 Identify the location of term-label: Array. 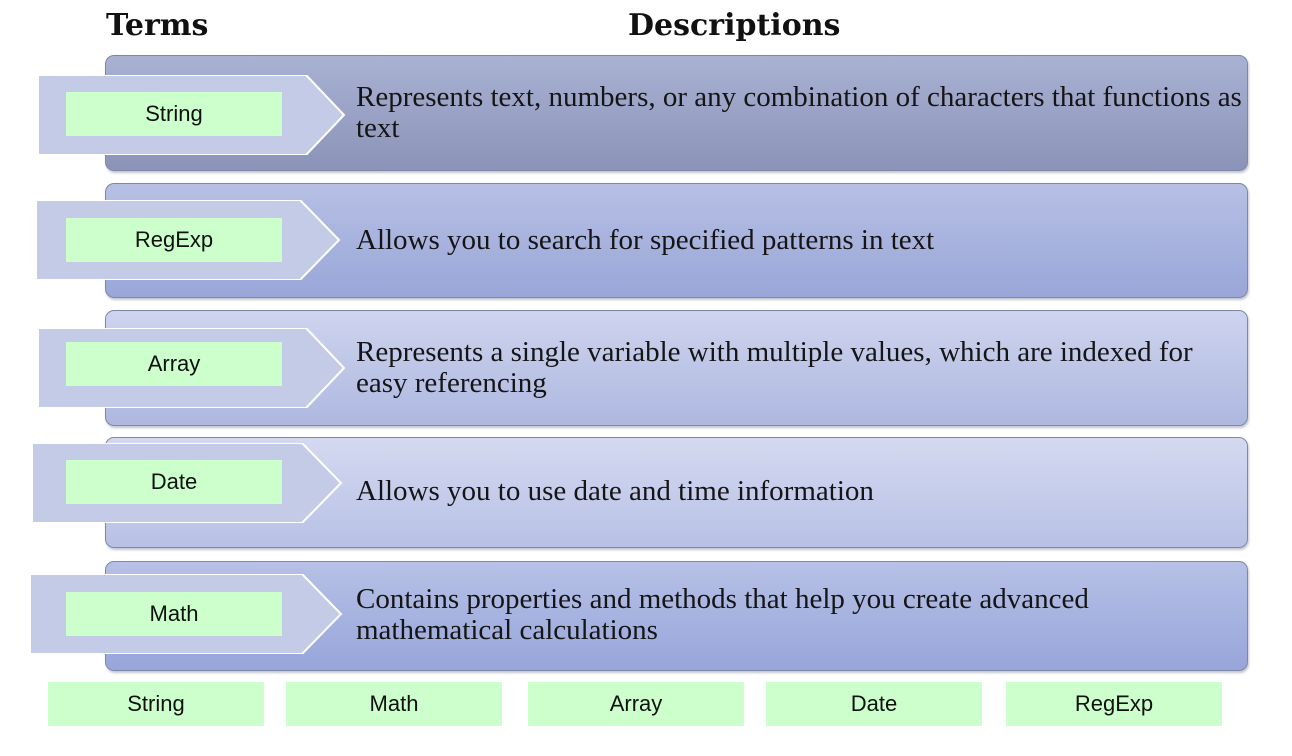
(174, 364).